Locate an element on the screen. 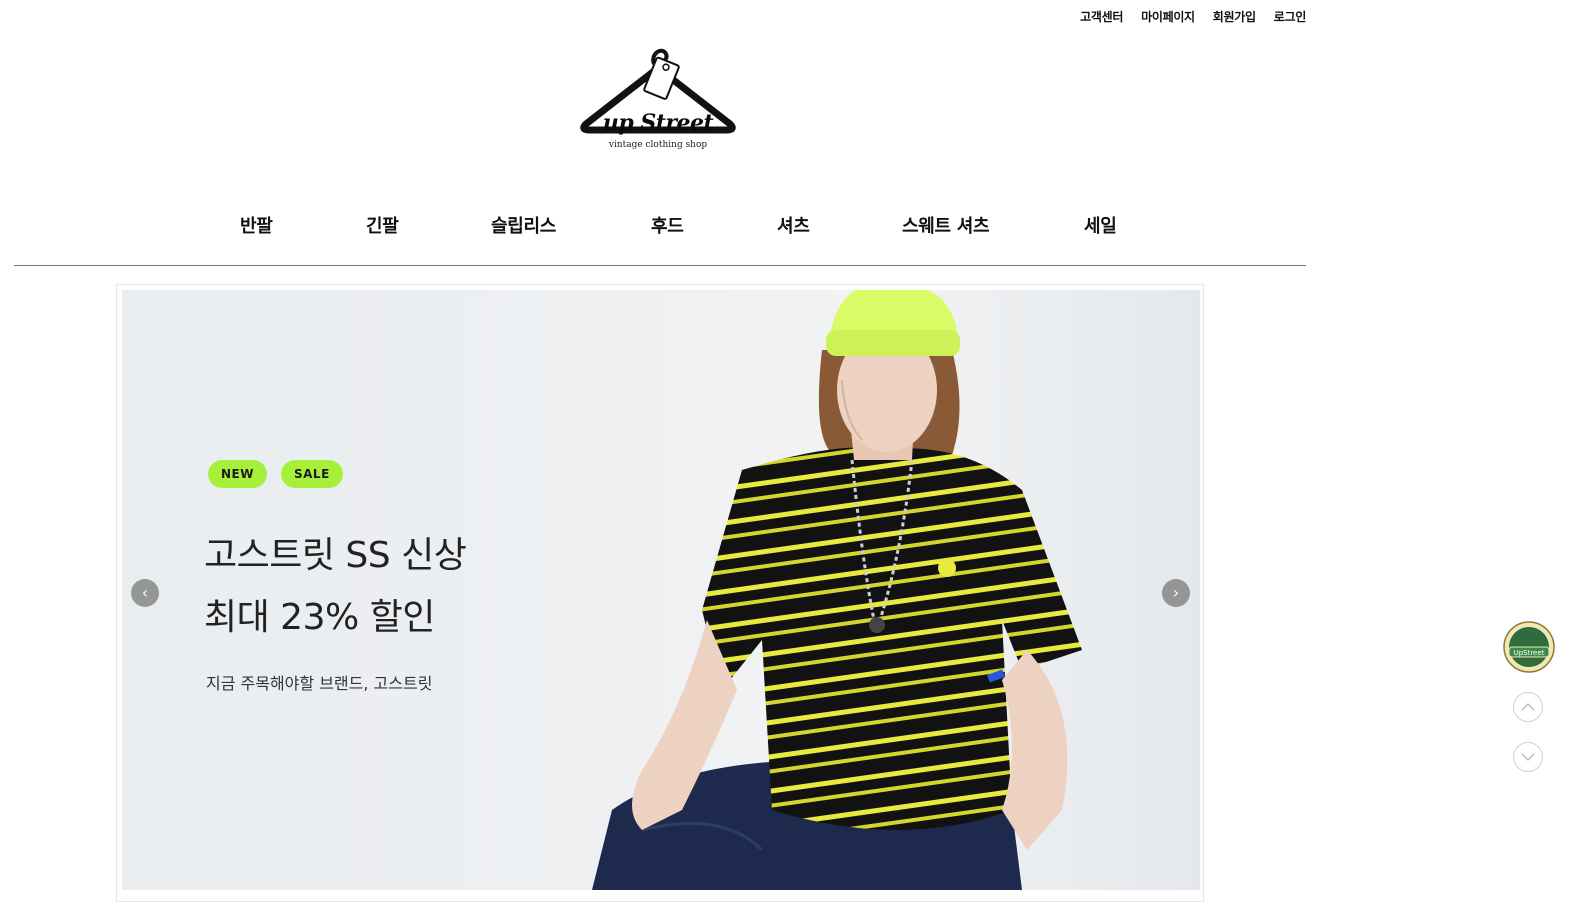  utility-nav: 고객센터 마이페이지 회원가입 로그인 is located at coordinates (1193, 16).